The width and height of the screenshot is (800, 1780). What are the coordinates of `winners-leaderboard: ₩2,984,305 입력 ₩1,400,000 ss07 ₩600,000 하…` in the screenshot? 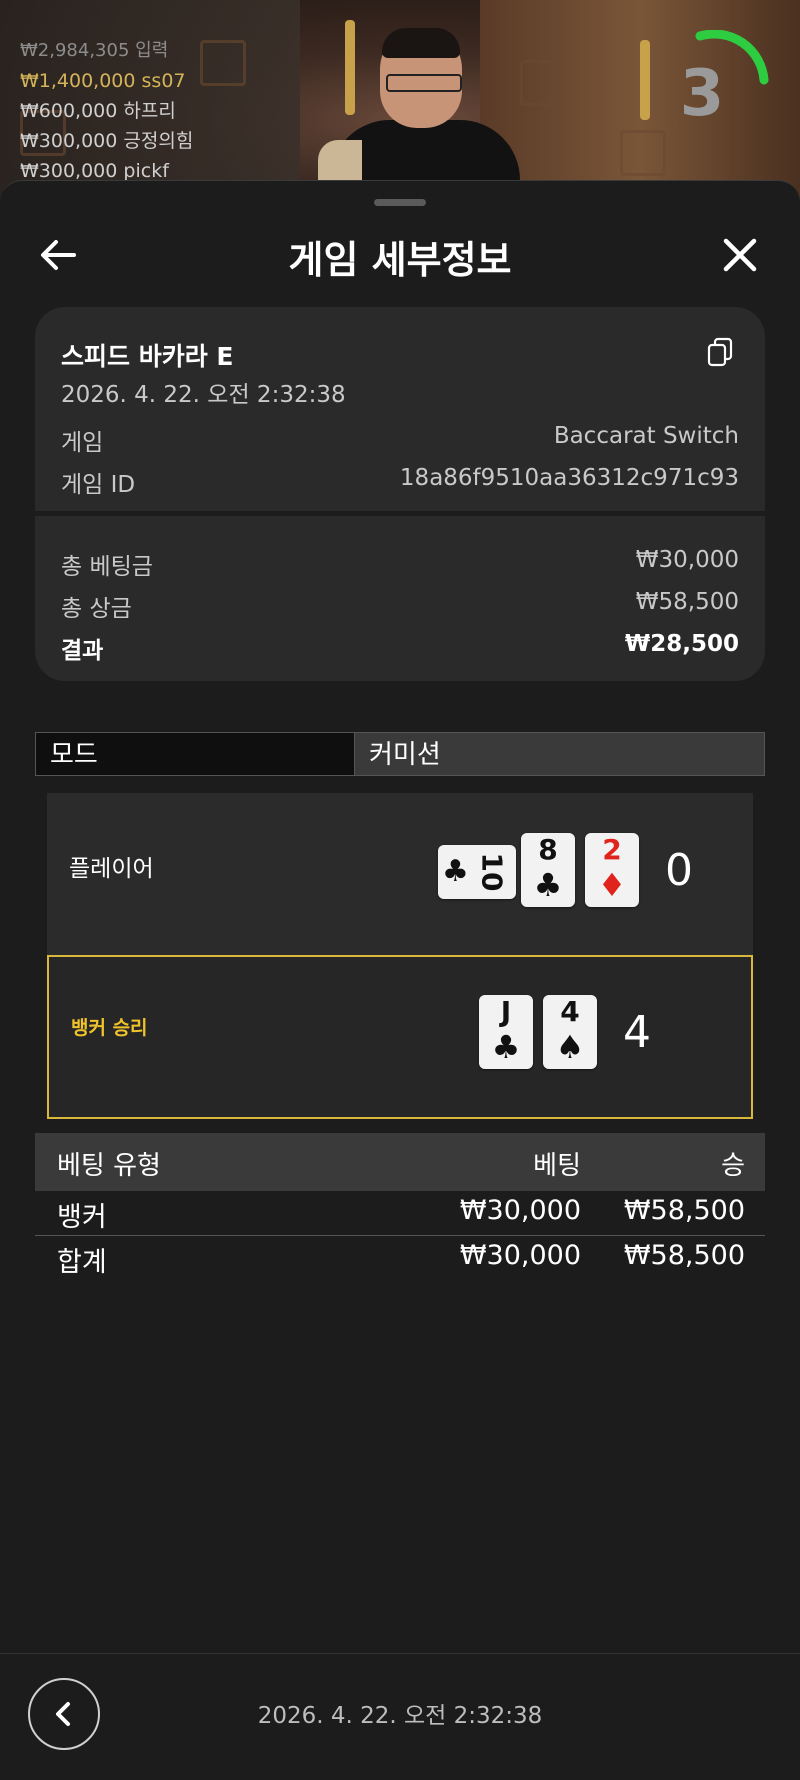 It's located at (106, 111).